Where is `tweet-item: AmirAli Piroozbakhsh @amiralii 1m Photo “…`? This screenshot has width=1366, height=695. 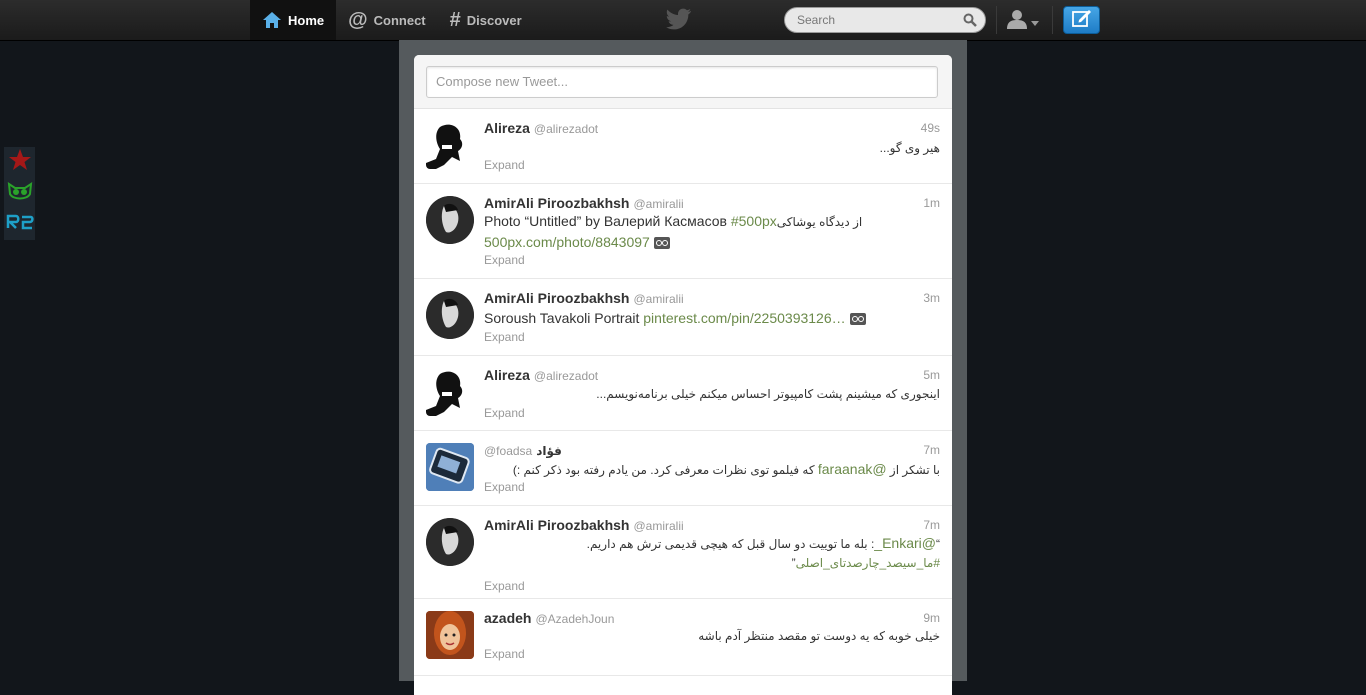 tweet-item: AmirAli Piroozbakhsh @amiralii 1m Photo “… is located at coordinates (683, 231).